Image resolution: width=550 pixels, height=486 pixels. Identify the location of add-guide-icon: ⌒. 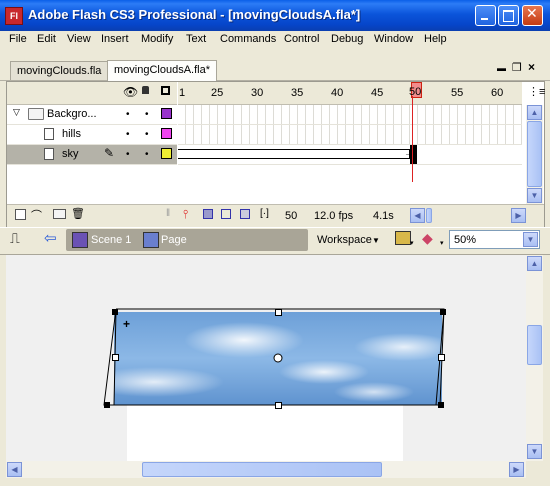
(36, 215).